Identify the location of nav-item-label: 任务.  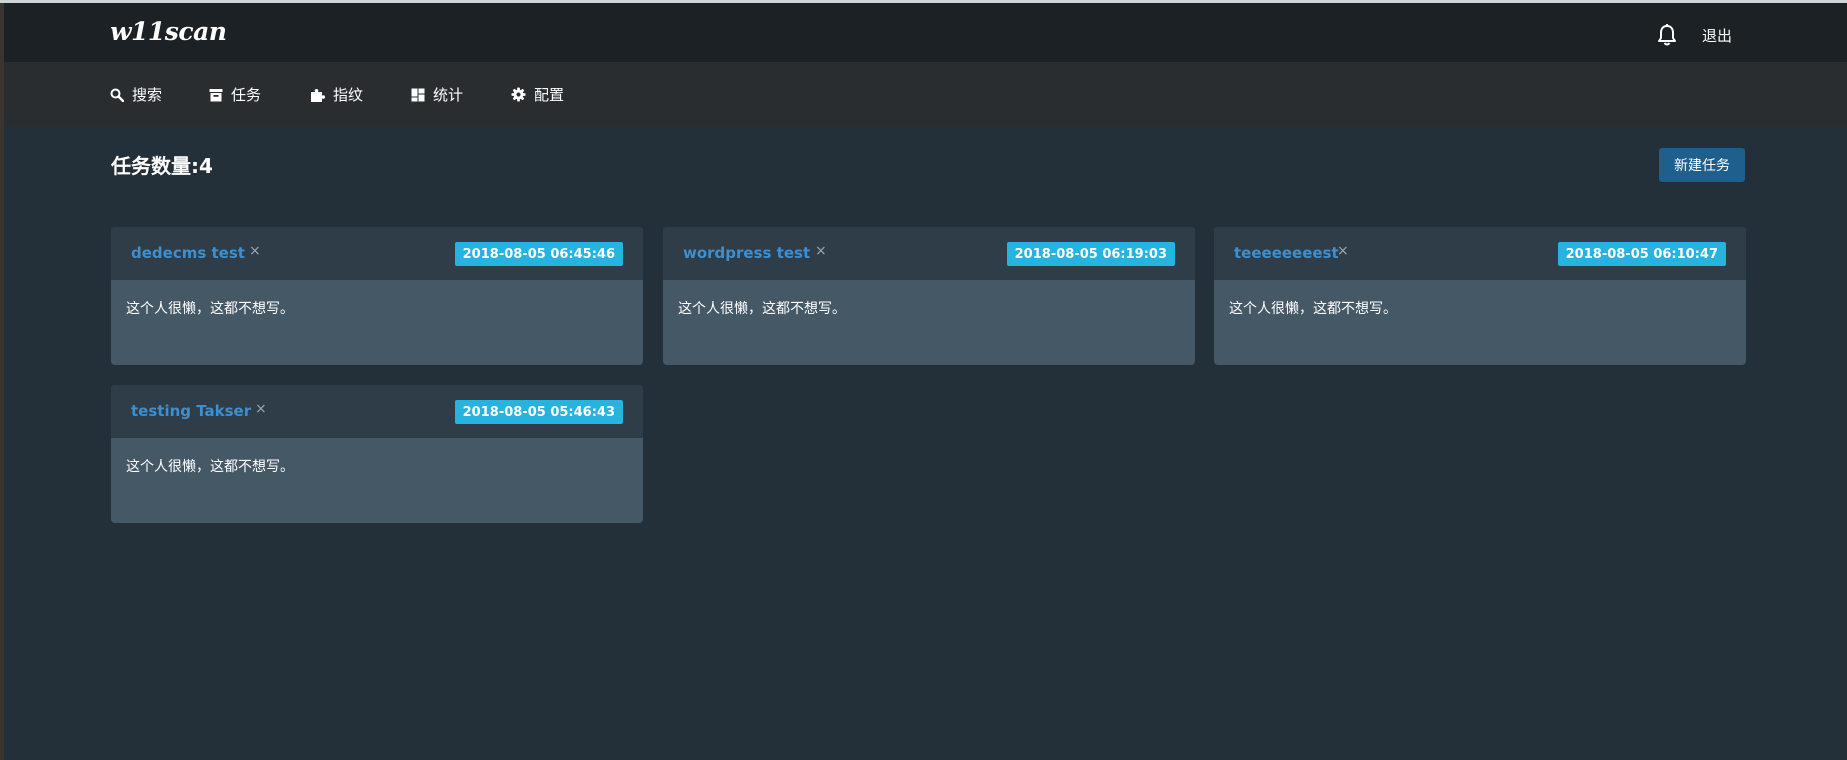
(246, 95).